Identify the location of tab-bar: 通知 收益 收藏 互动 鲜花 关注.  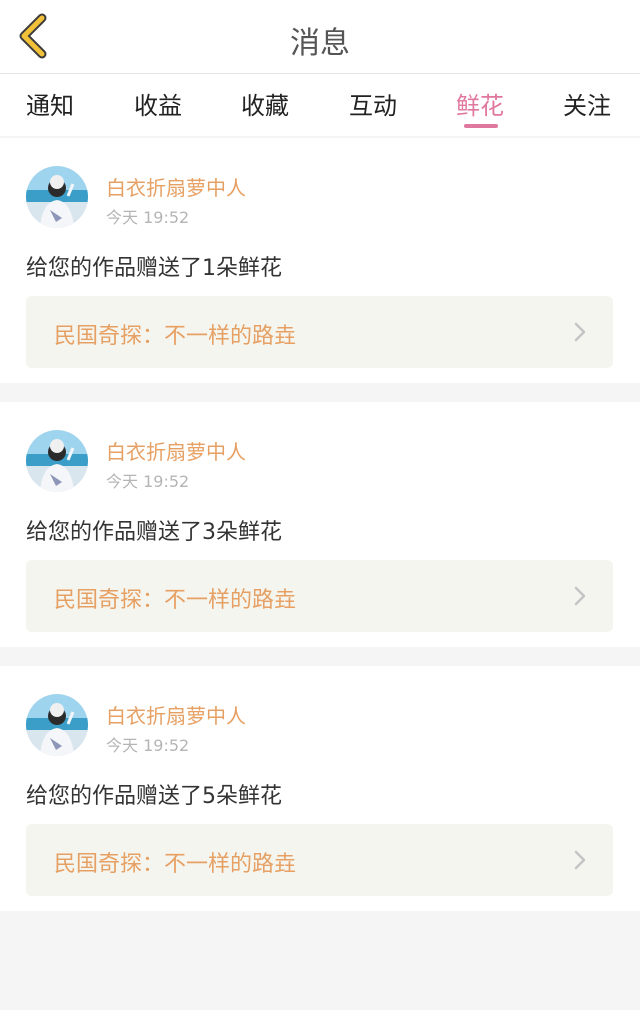
(320, 105).